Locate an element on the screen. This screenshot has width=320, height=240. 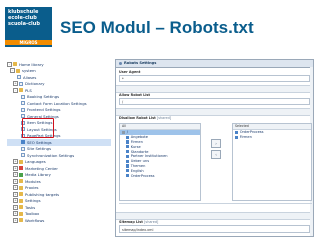
slide-title: SEO Modul – Robots.txt is located at coordinates (157, 27).